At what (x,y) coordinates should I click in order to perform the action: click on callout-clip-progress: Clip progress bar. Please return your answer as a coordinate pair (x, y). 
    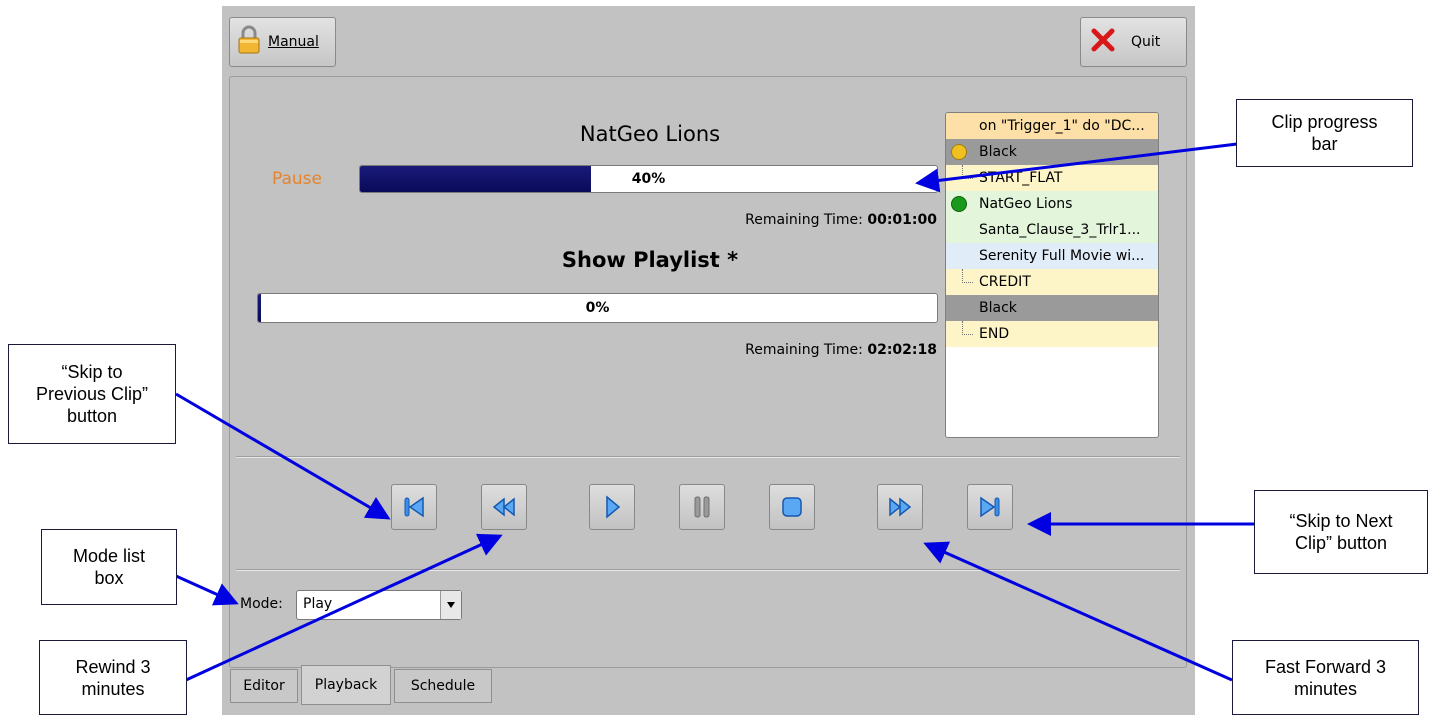
    Looking at the image, I should click on (1324, 133).